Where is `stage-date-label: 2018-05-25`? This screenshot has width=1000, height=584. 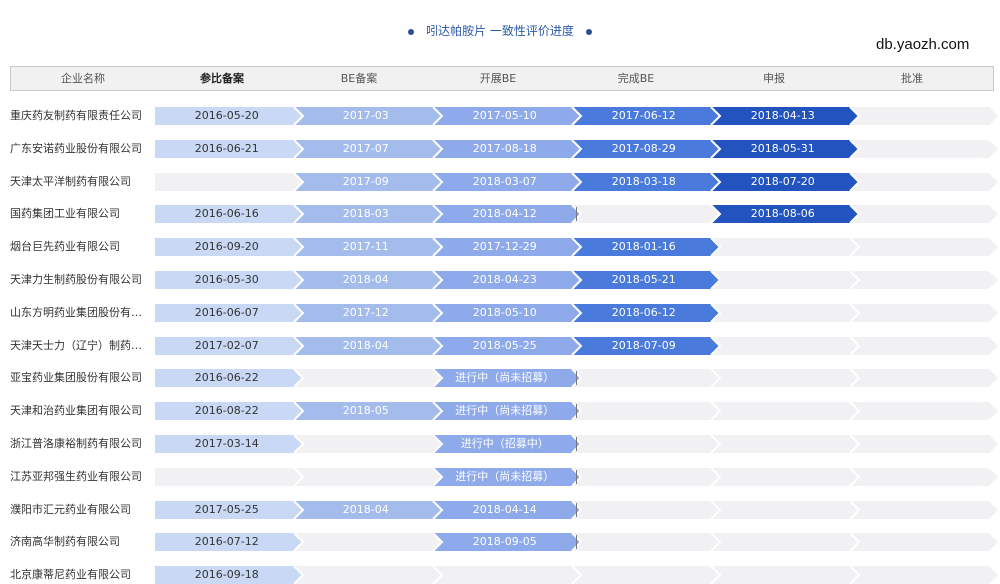
stage-date-label: 2018-05-25 is located at coordinates (504, 345).